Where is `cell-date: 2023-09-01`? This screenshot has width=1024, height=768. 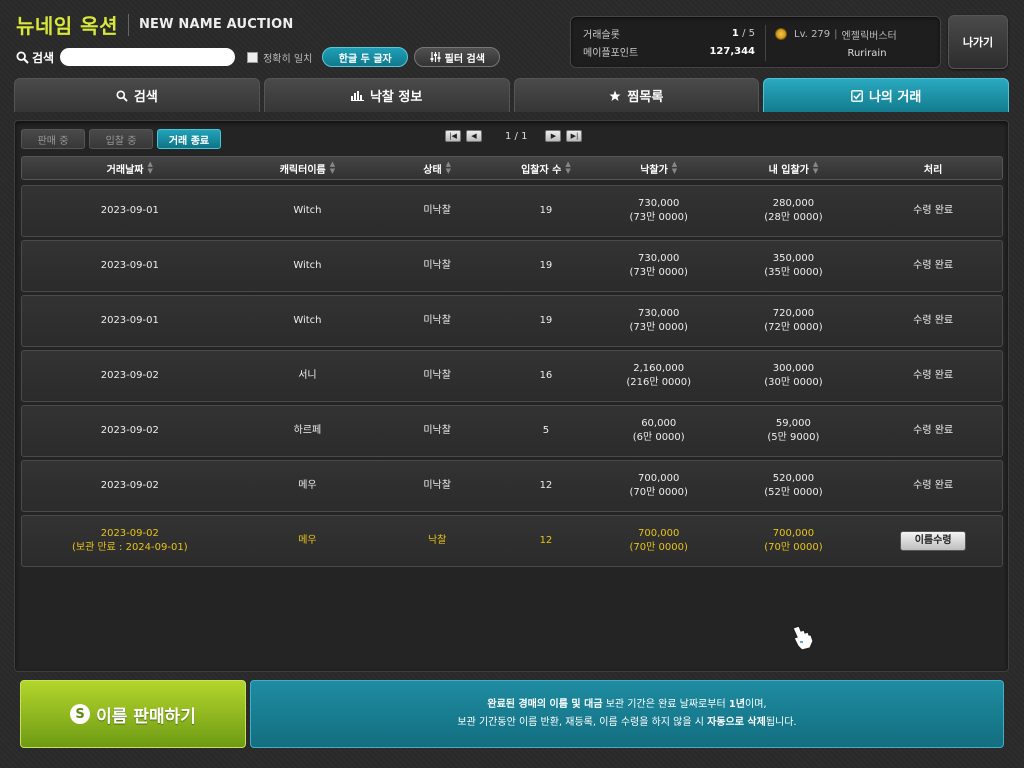
cell-date: 2023-09-01 is located at coordinates (130, 266).